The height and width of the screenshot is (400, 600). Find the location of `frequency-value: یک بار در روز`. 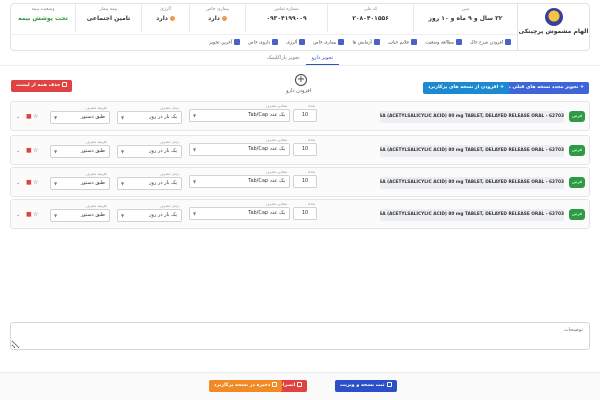

frequency-value: یک بار در روز is located at coordinates (163, 117).